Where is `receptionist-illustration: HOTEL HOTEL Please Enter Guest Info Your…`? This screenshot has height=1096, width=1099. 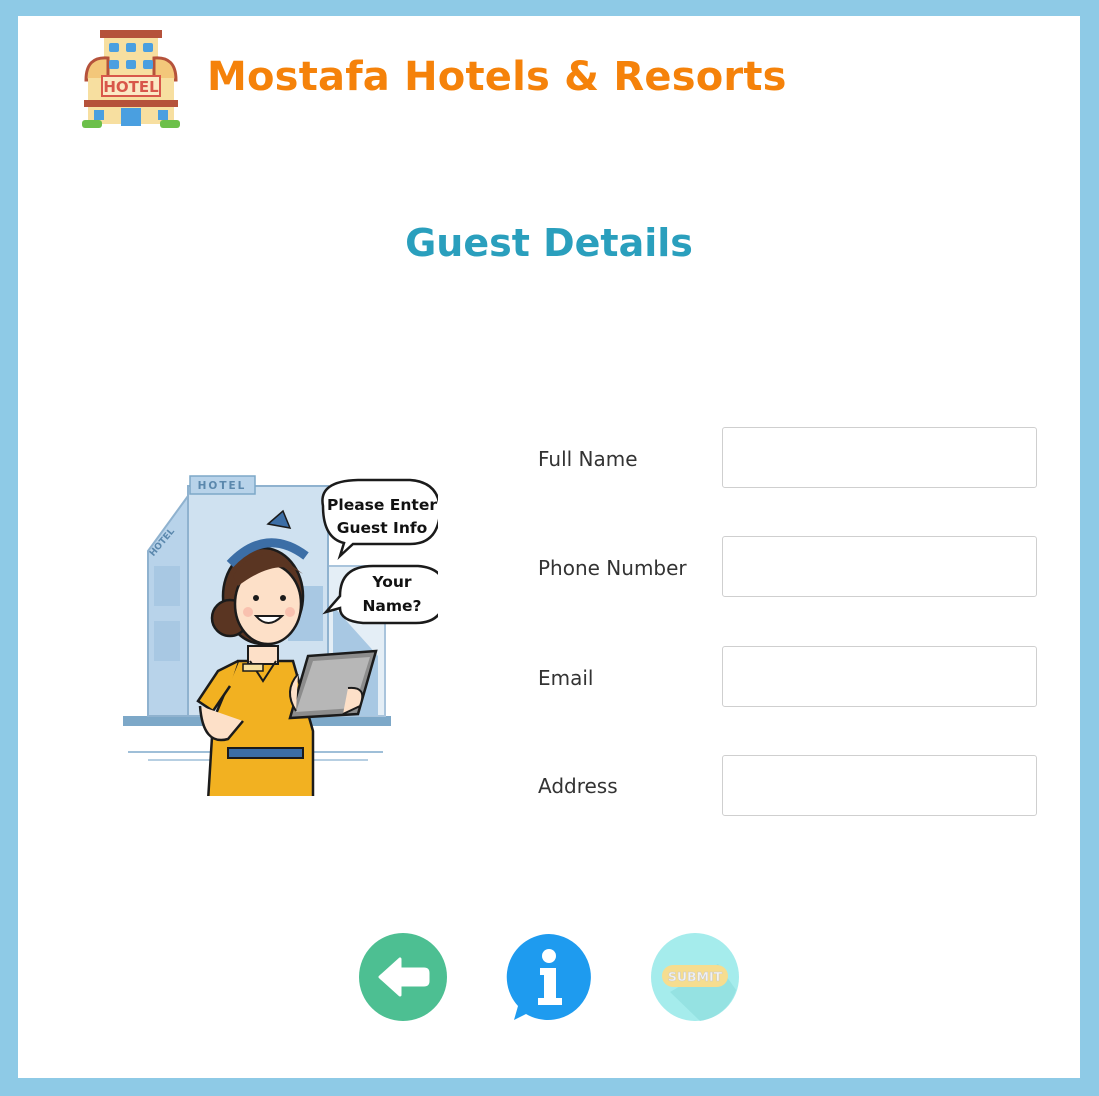
receptionist-illustration: HOTEL HOTEL Please Enter Guest Info Your… is located at coordinates (280, 635).